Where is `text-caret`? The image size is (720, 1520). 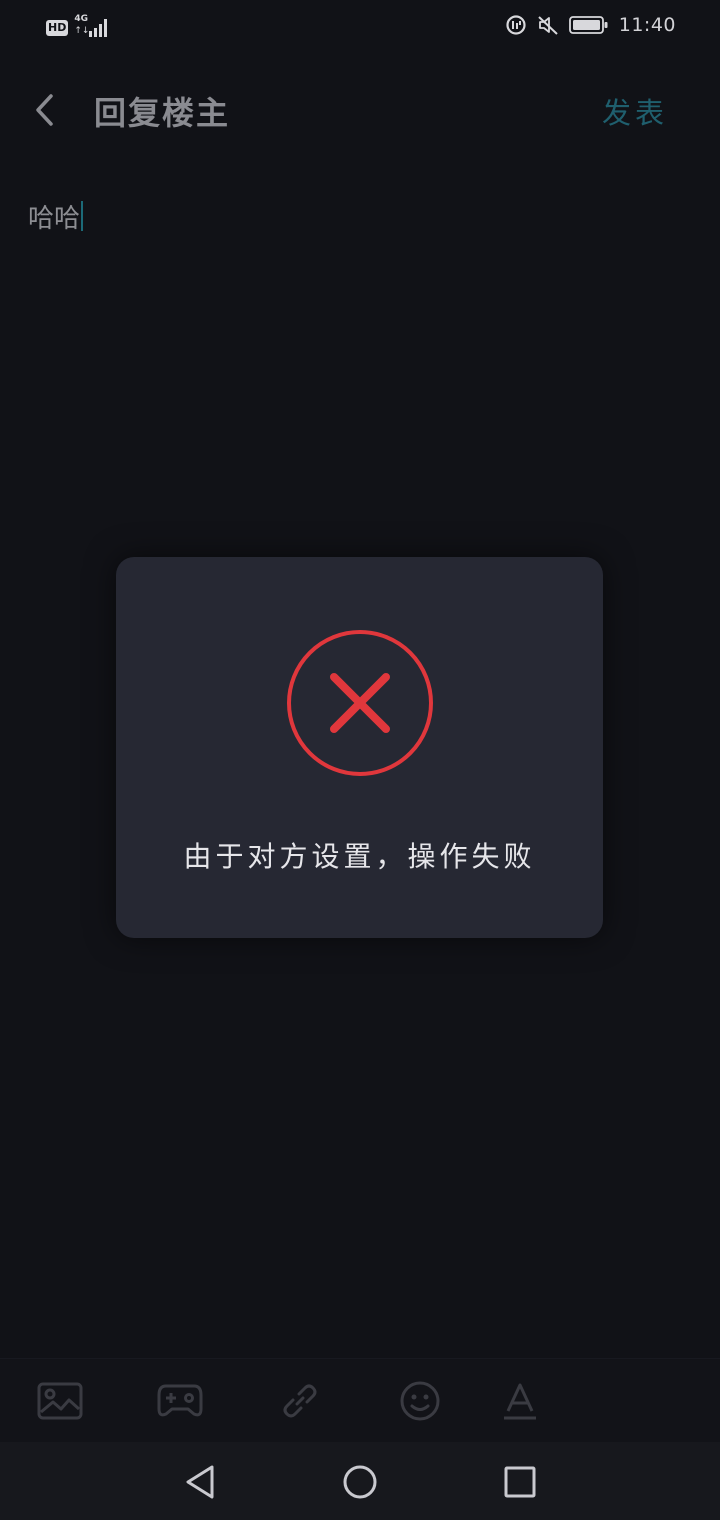 text-caret is located at coordinates (82, 216).